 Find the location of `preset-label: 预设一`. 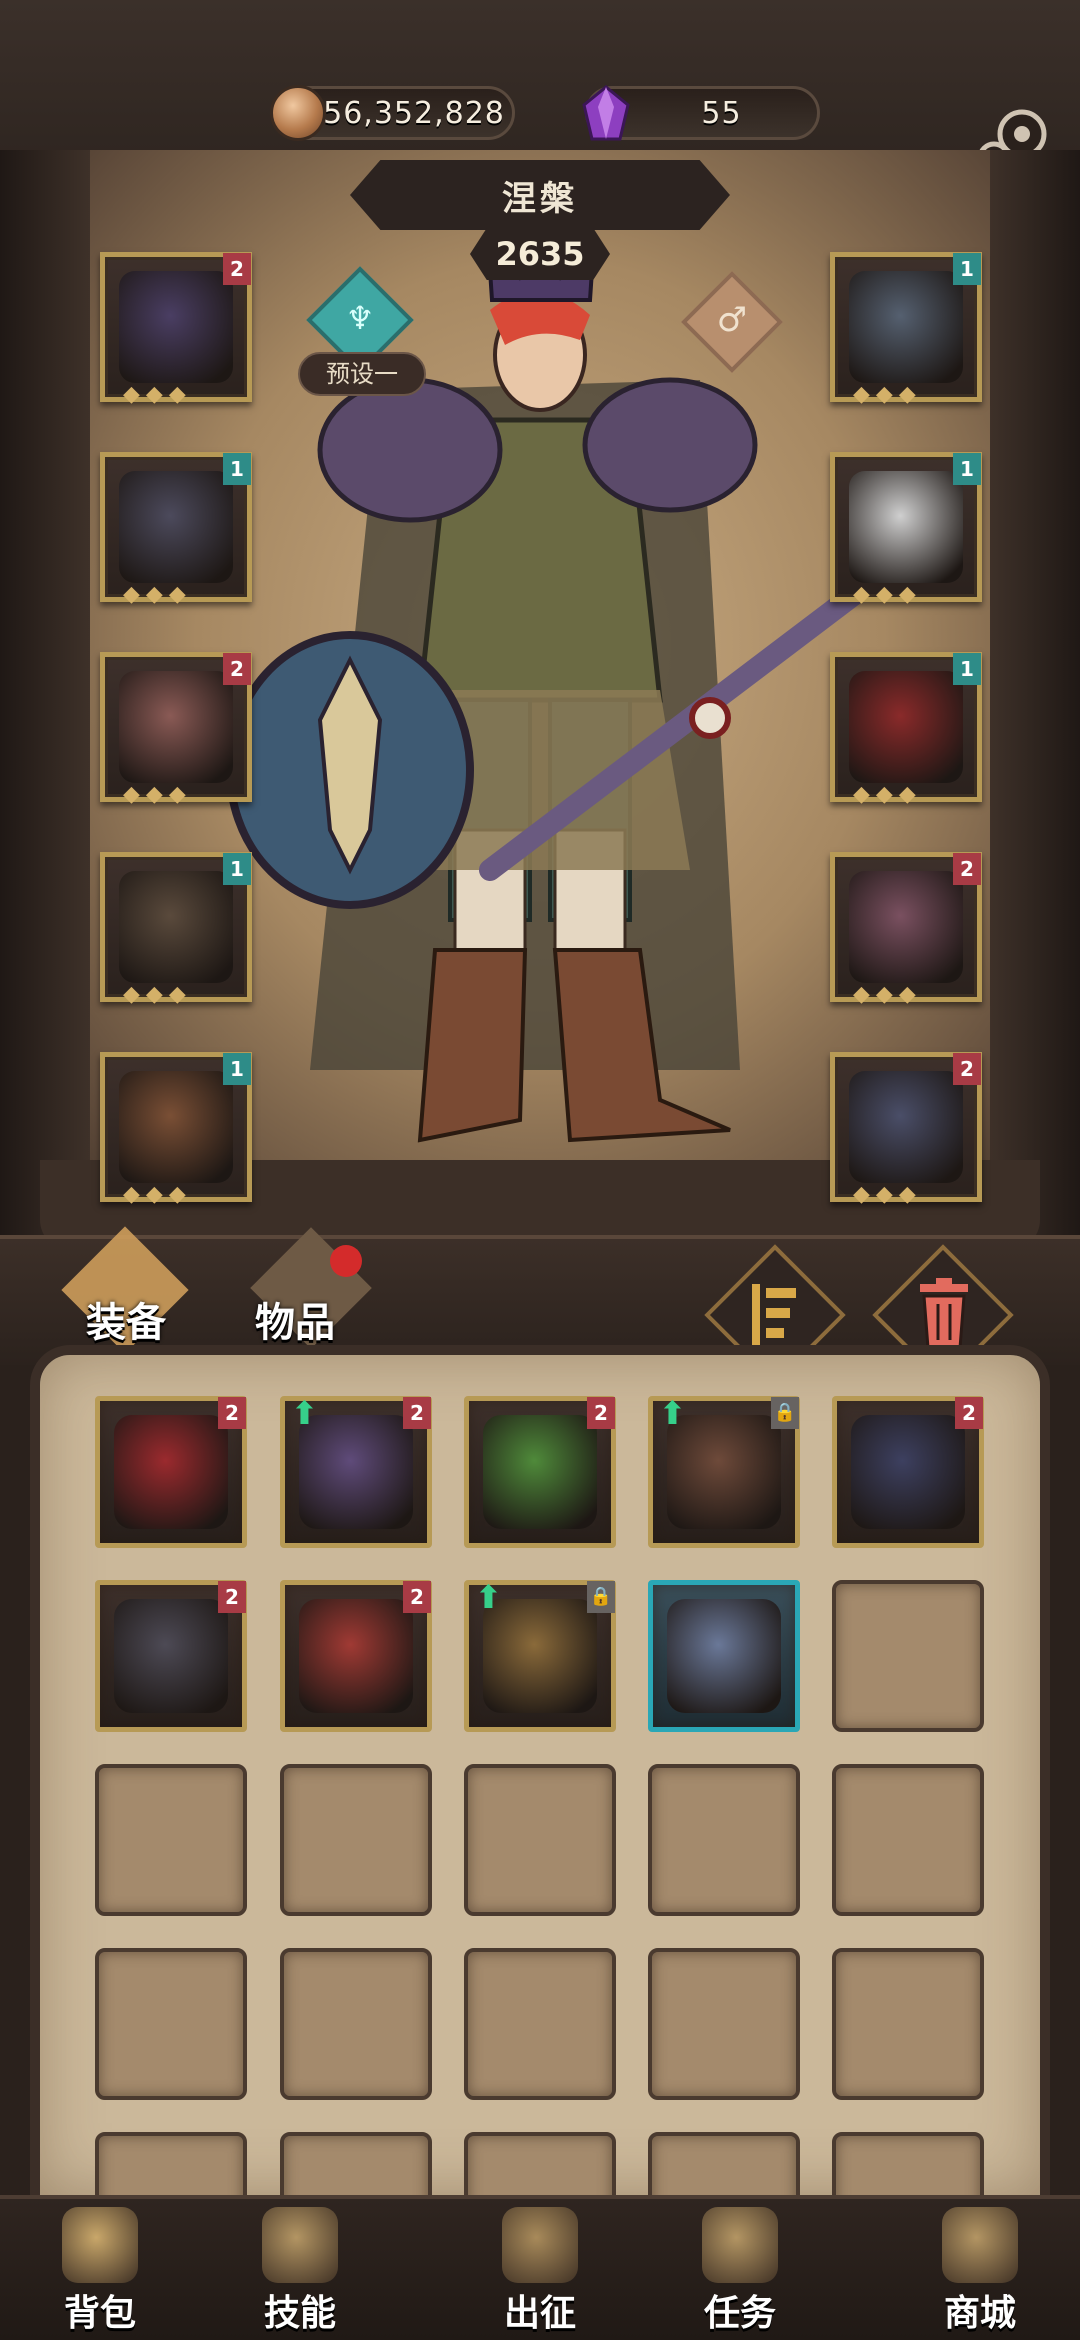

preset-label: 预设一 is located at coordinates (362, 374).